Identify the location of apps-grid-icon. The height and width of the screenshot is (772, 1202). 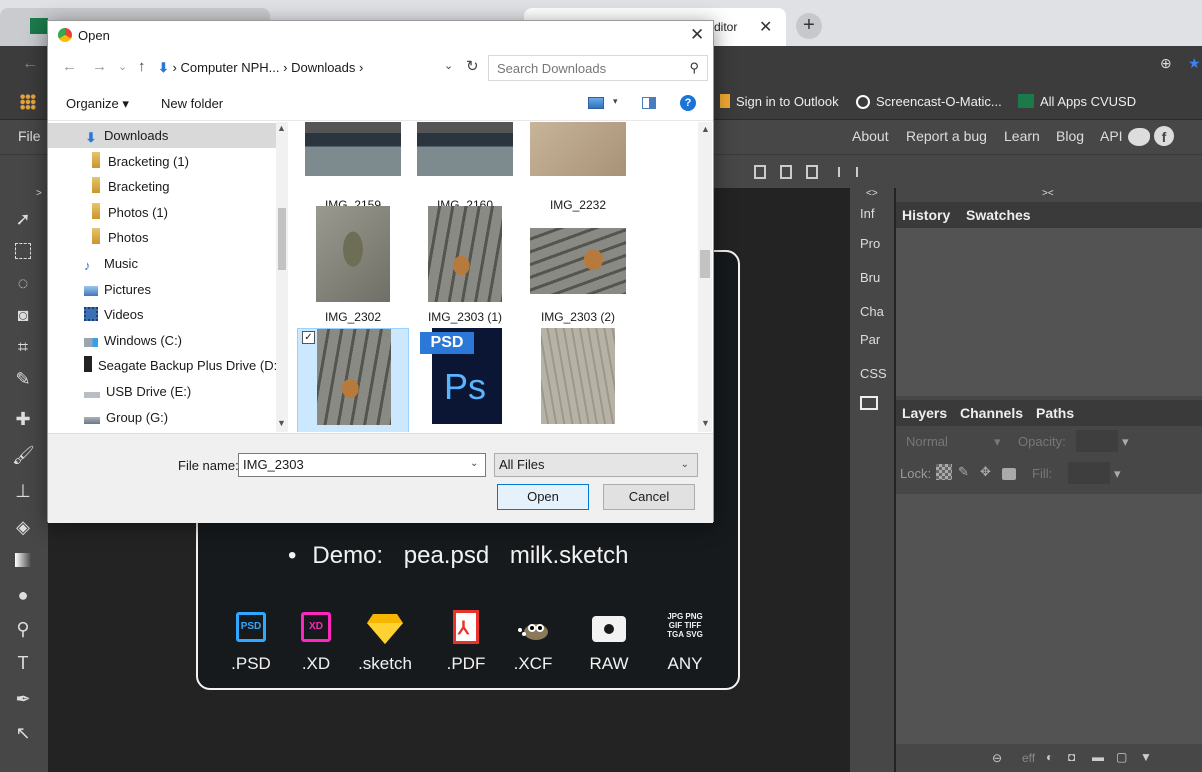
(28, 102).